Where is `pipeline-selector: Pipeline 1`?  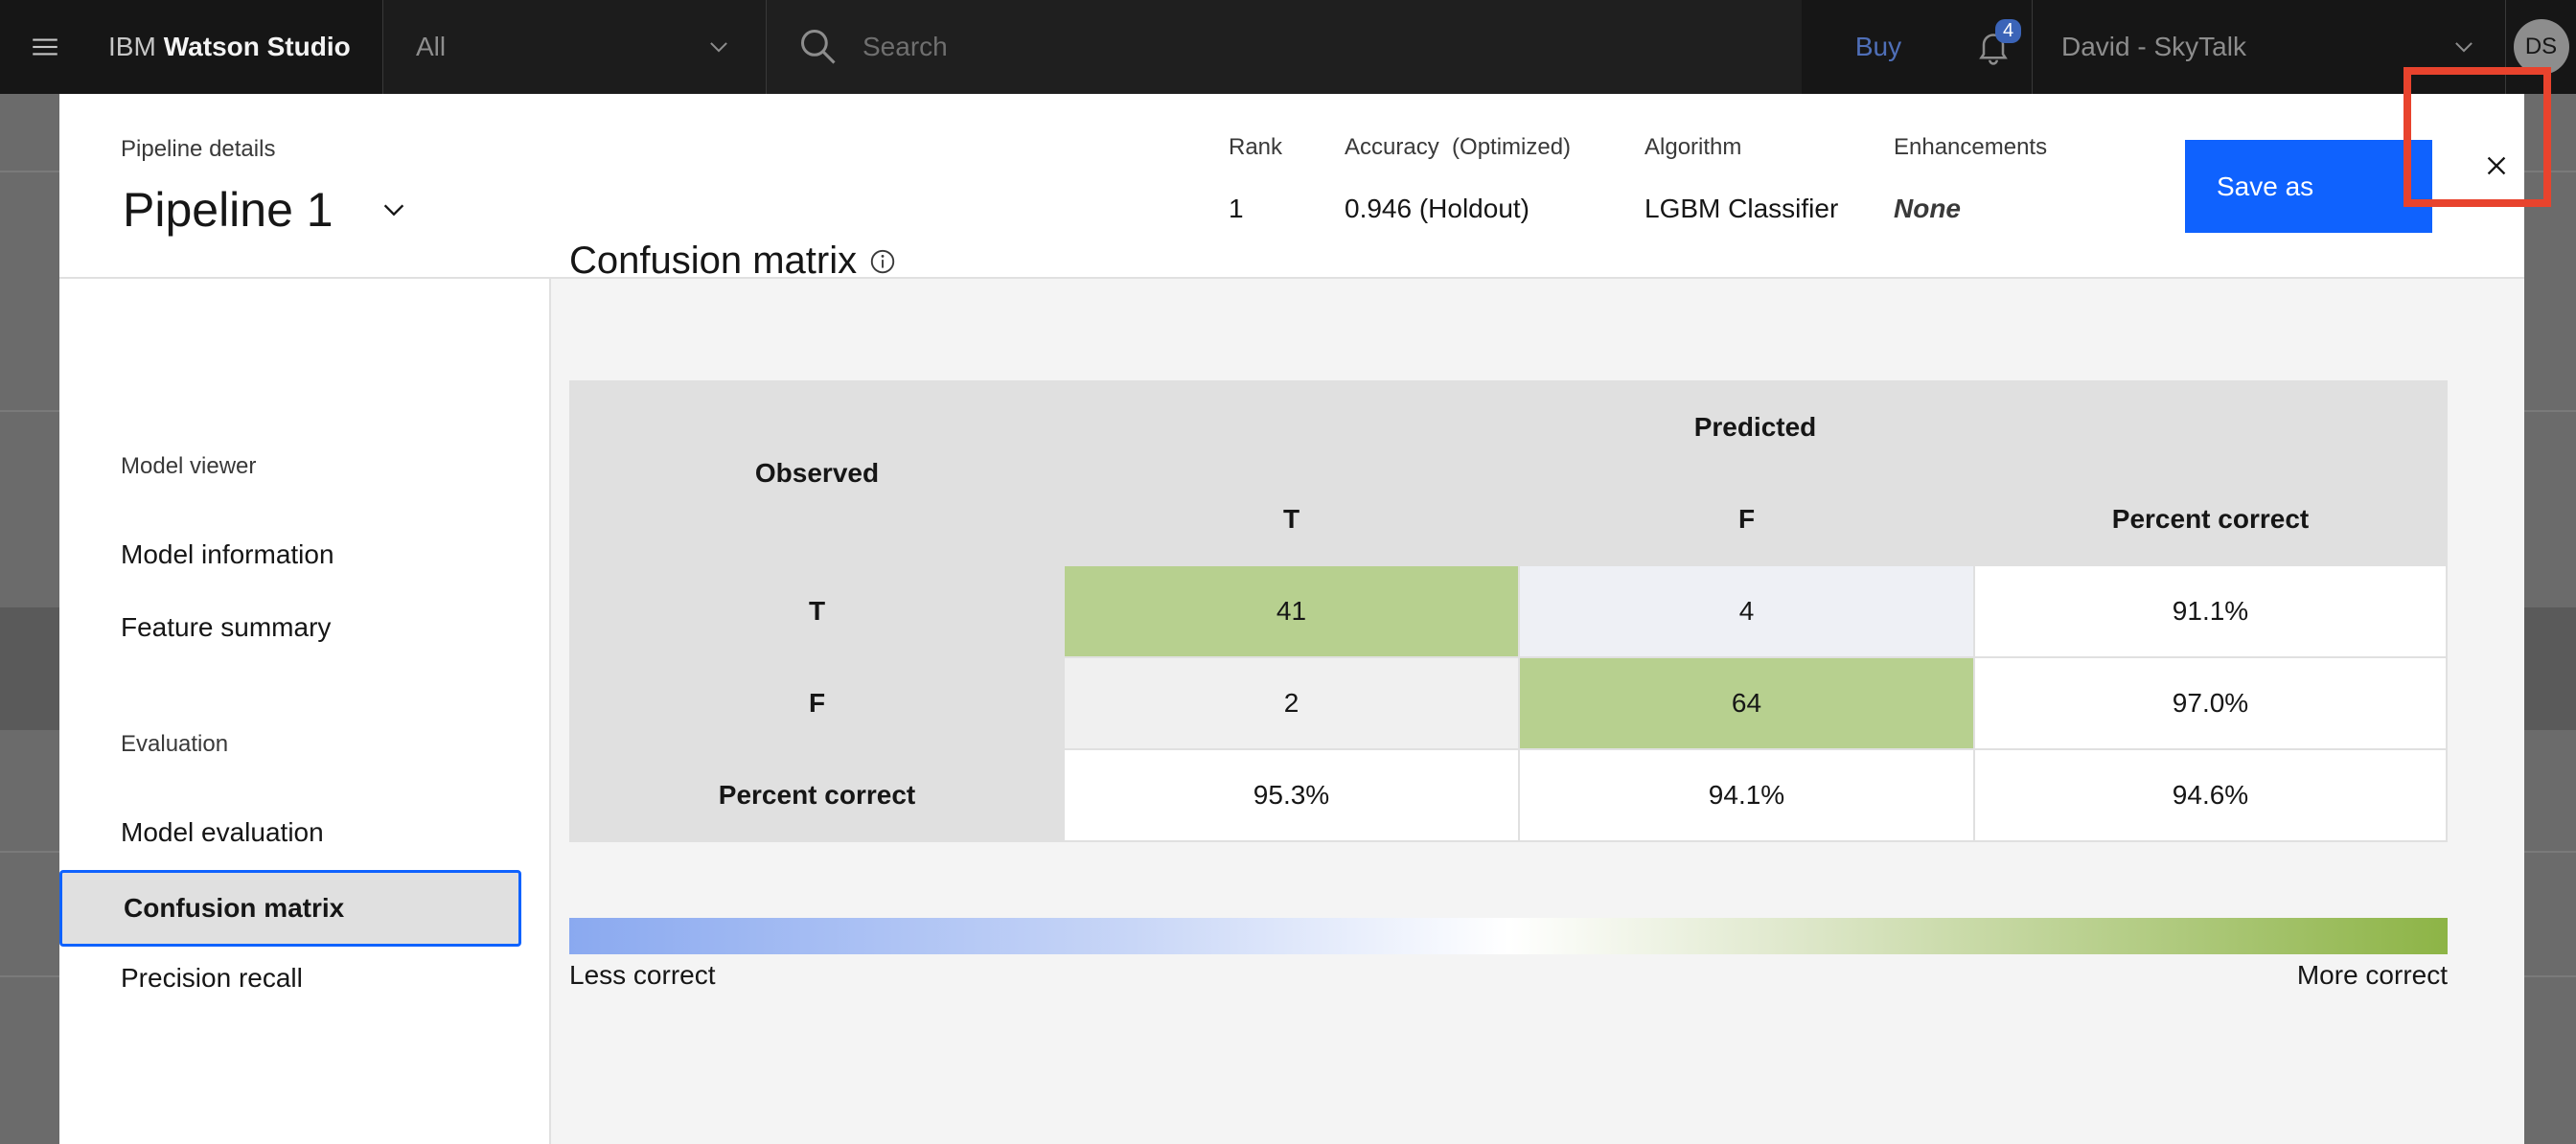
pipeline-selector: Pipeline 1 is located at coordinates (265, 210).